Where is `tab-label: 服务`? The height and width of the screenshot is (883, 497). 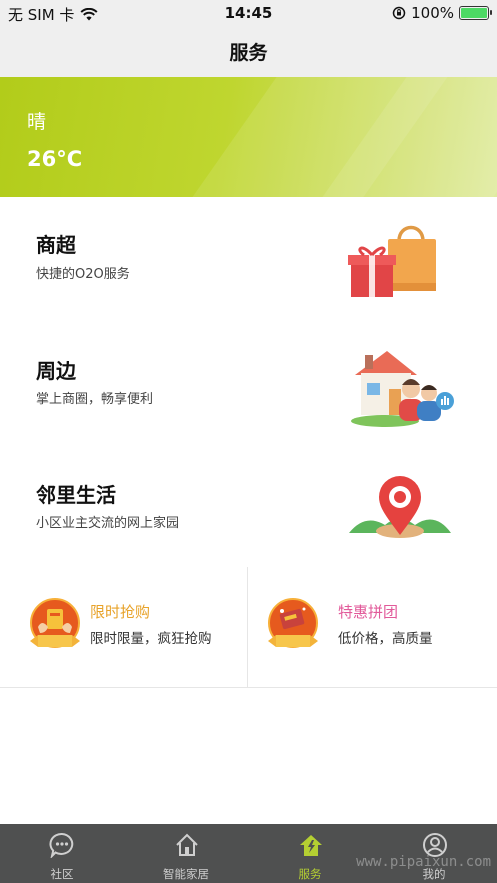
tab-label: 服务 is located at coordinates (310, 874).